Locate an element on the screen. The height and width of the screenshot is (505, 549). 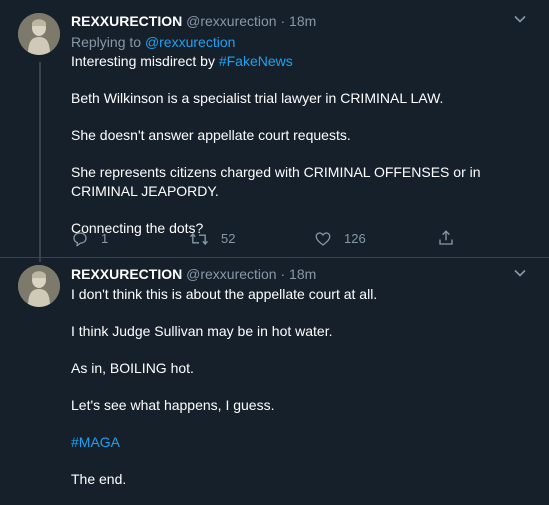
like-icon is located at coordinates (323, 238).